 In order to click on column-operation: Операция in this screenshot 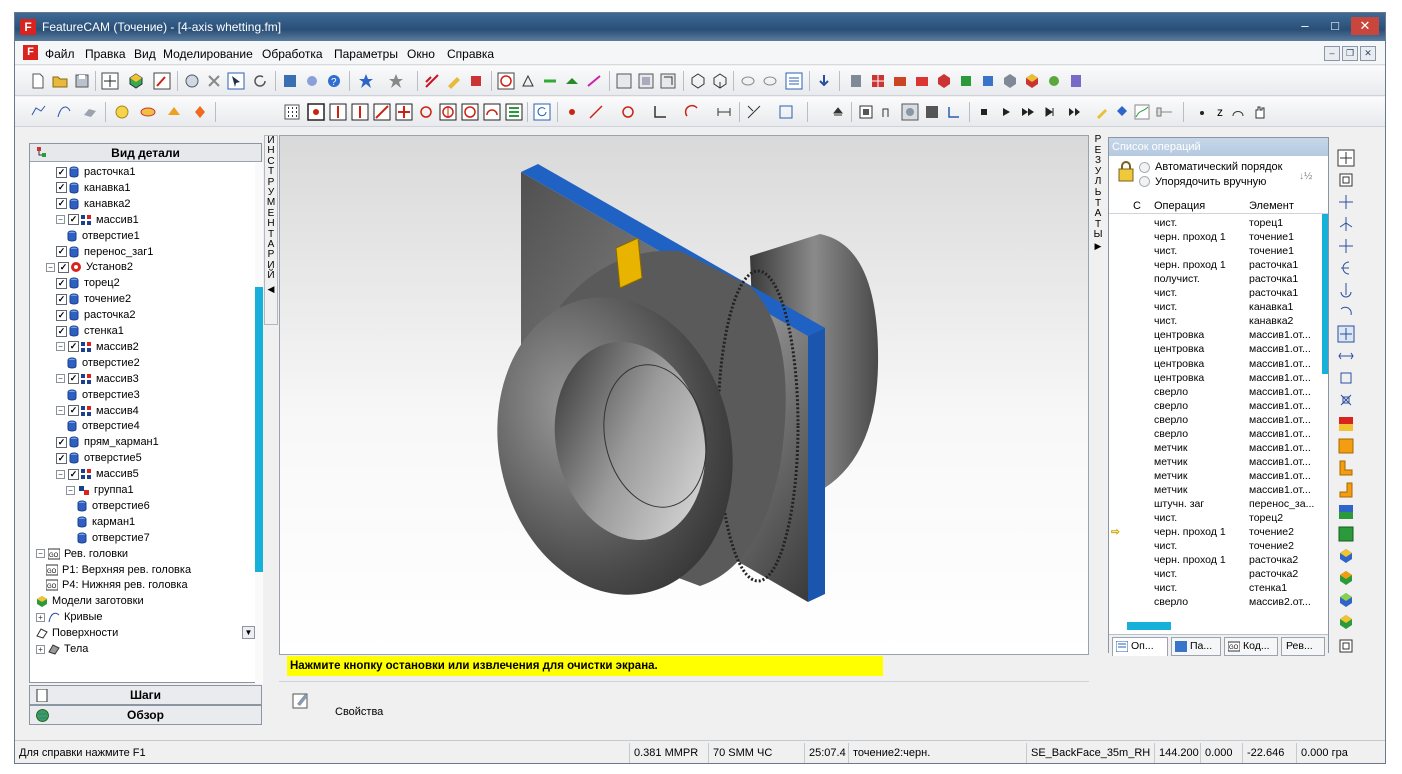, I will do `click(1179, 206)`.